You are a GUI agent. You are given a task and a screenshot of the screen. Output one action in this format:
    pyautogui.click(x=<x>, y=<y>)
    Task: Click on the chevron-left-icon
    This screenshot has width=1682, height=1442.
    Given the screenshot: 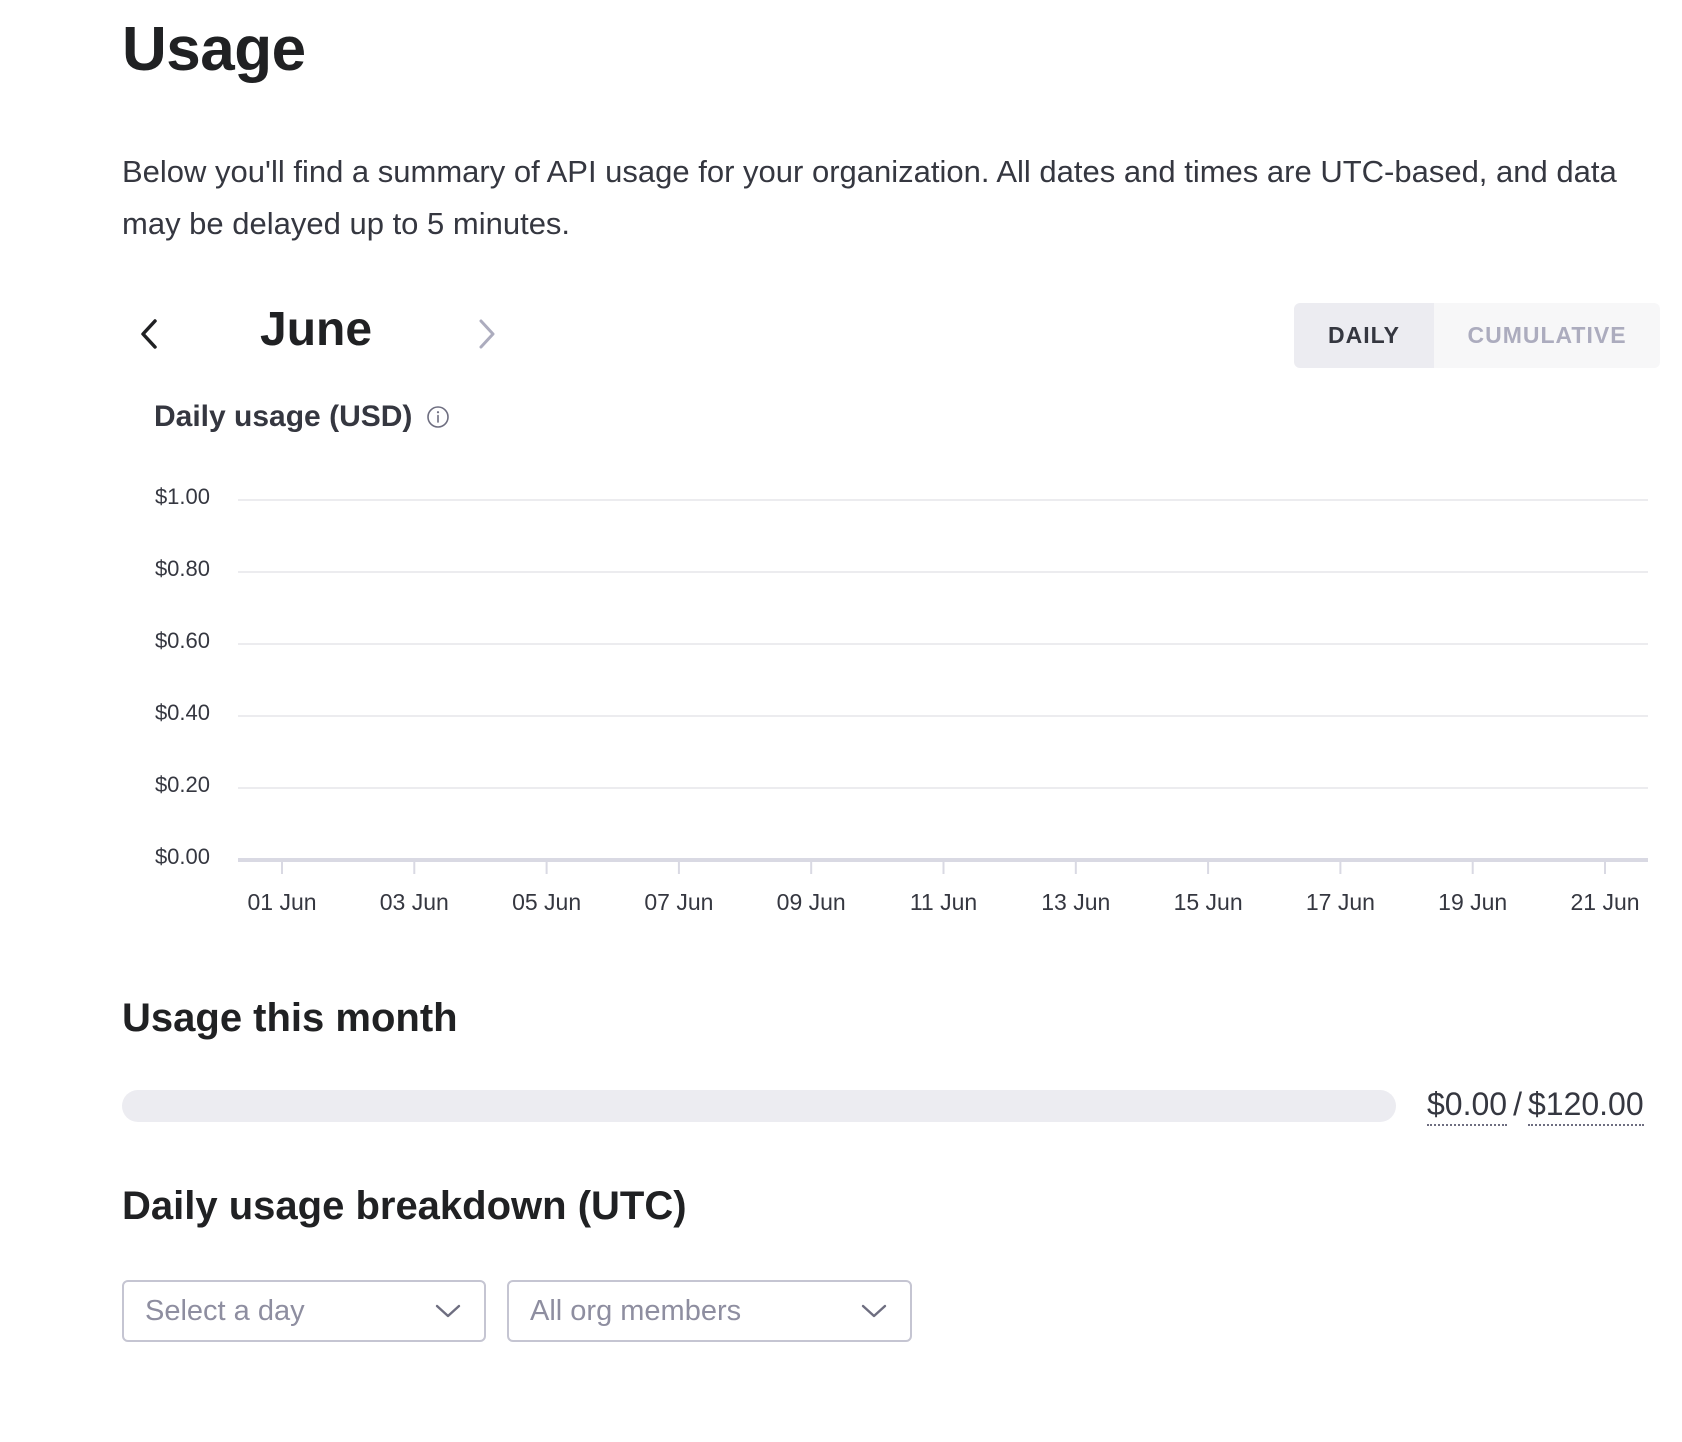 What is the action you would take?
    pyautogui.click(x=149, y=334)
    